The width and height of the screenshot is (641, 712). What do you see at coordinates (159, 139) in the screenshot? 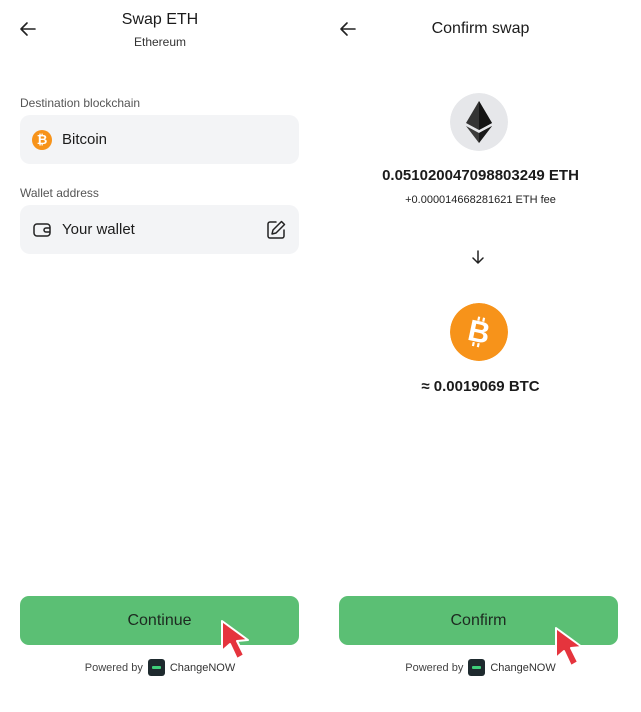
I see `destination-blockchain-select: ₿ Bitcoin` at bounding box center [159, 139].